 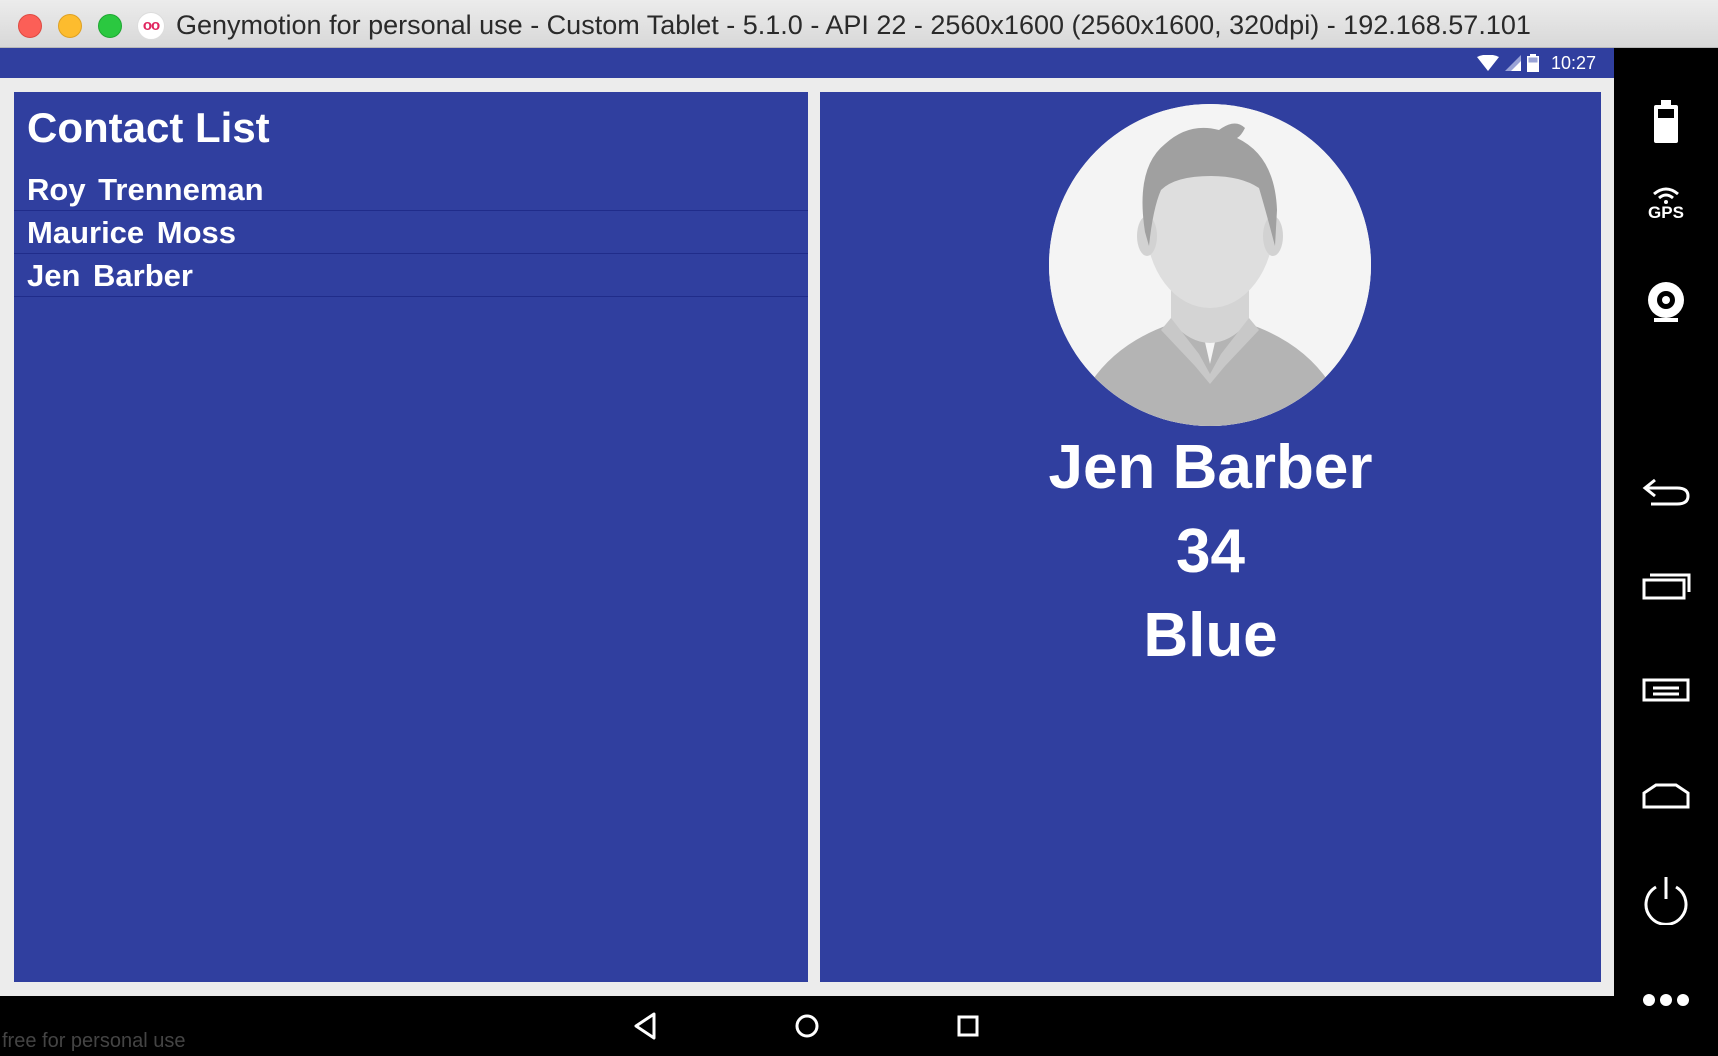 What do you see at coordinates (411, 189) in the screenshot?
I see `contact-item-roy-trenneman: Roy Trenneman` at bounding box center [411, 189].